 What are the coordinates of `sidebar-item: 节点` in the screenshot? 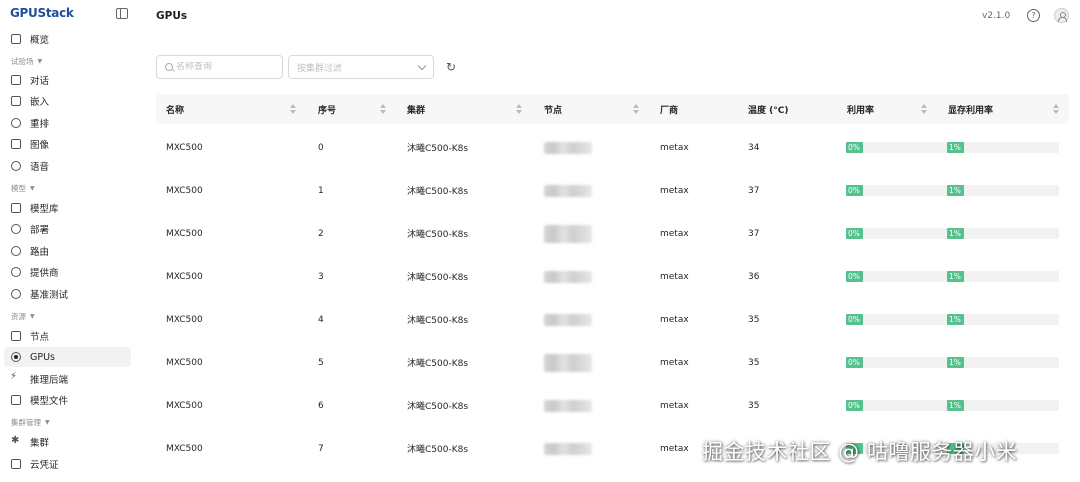 It's located at (67, 336).